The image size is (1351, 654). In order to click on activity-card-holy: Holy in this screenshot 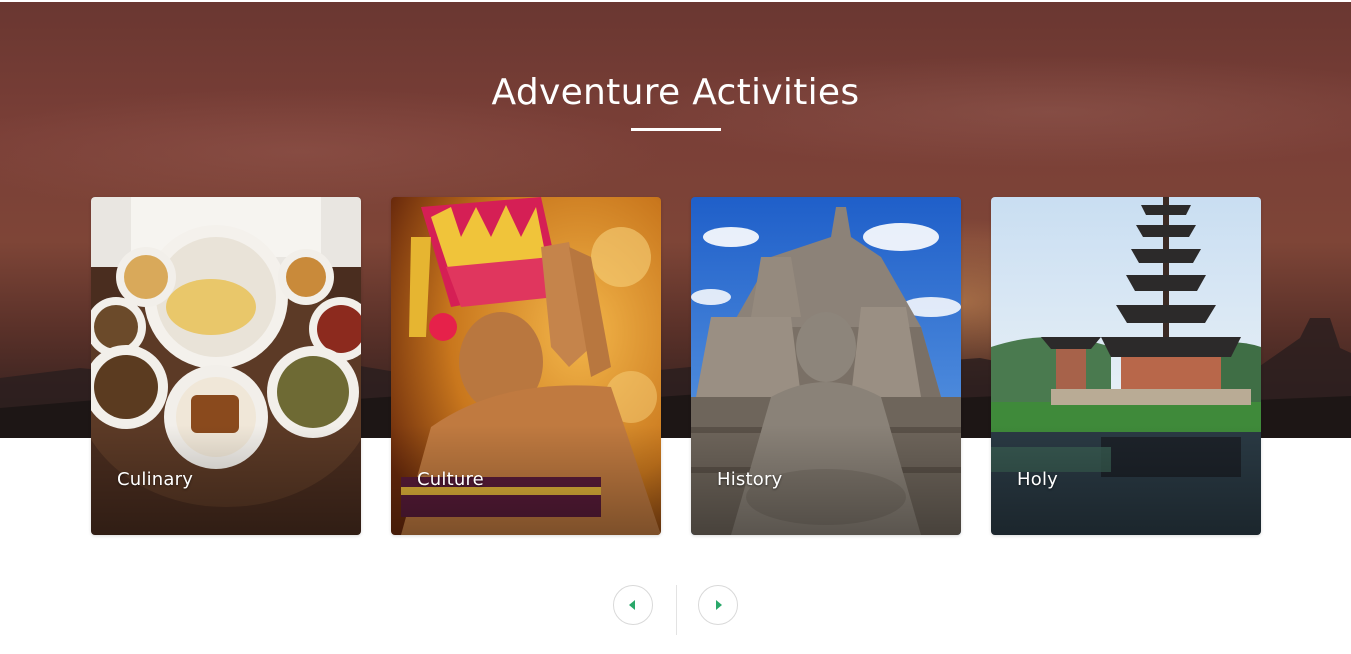, I will do `click(1126, 366)`.